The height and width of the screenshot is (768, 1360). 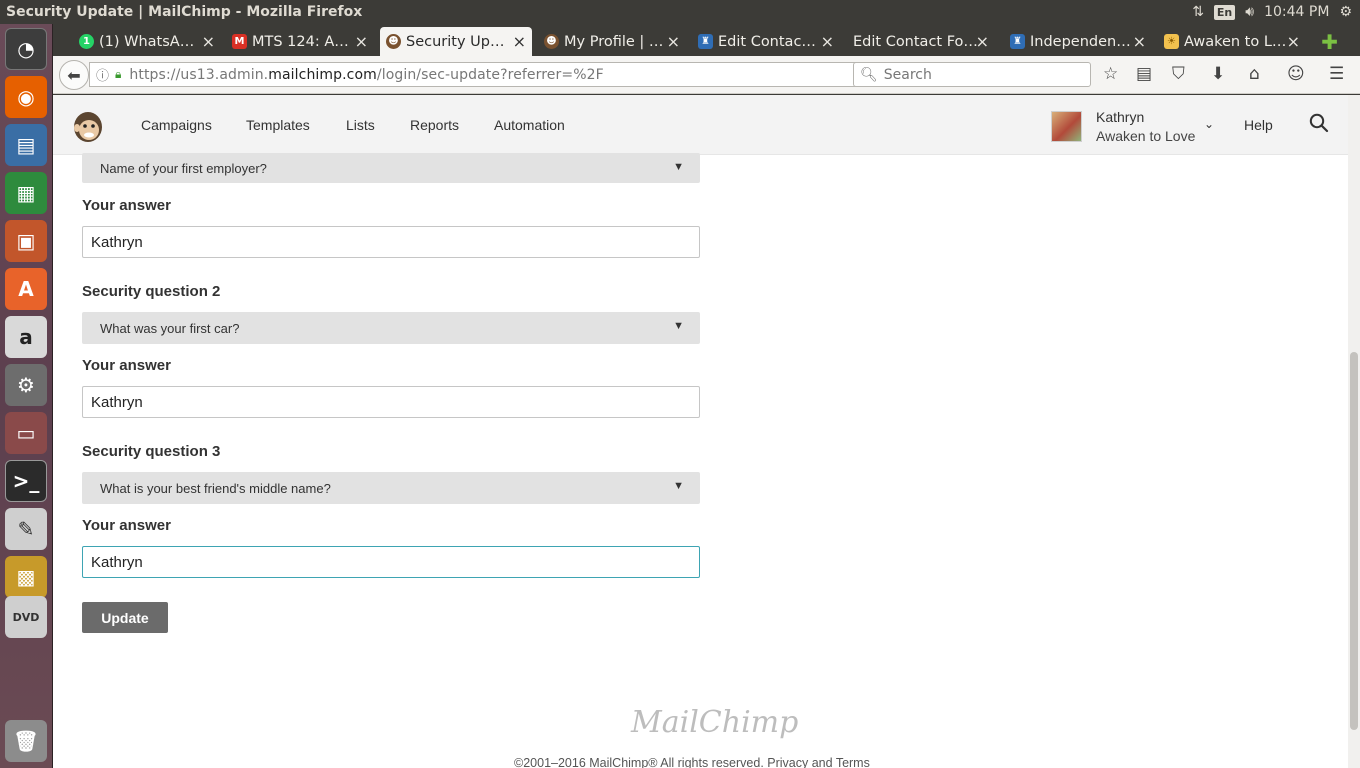 I want to click on home-icon: ⌂, so click(x=1254, y=74).